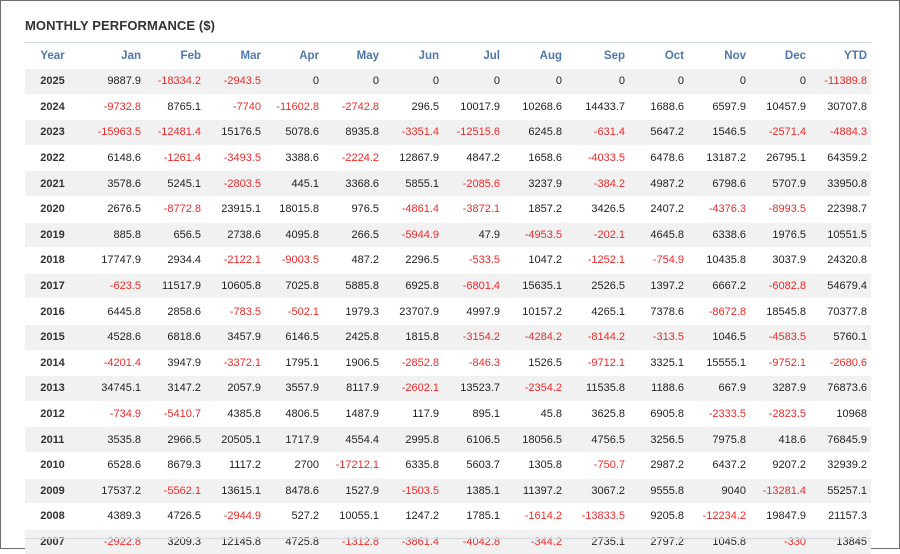 The height and width of the screenshot is (554, 900). What do you see at coordinates (294, 491) in the screenshot?
I see `cell-apr: 8478.6` at bounding box center [294, 491].